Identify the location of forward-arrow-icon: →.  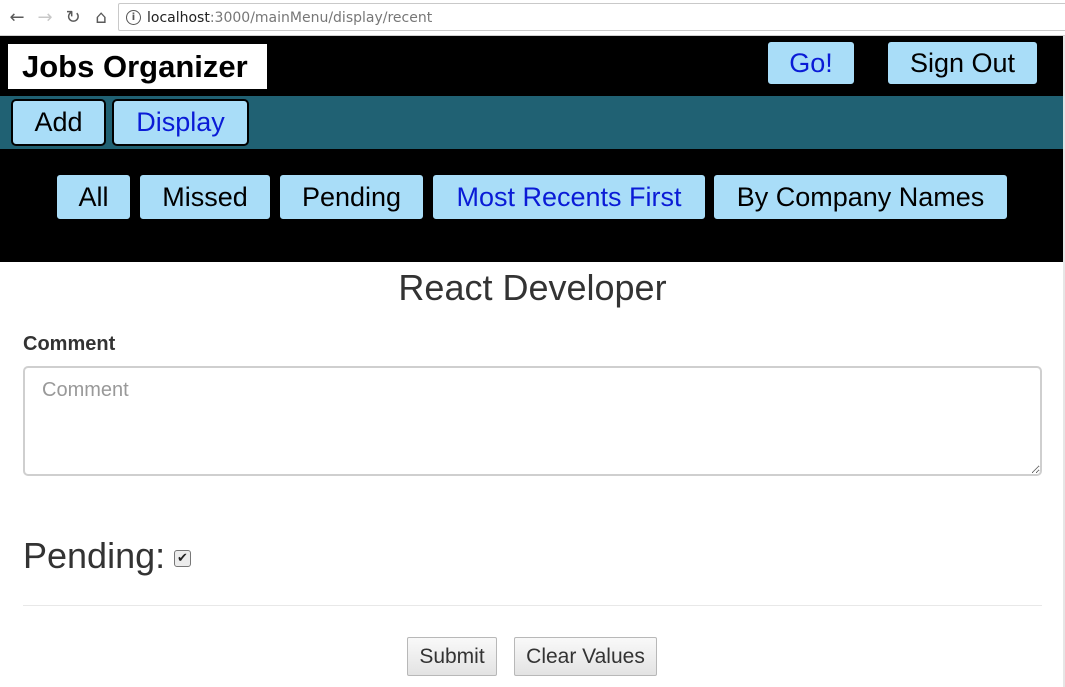
(45, 17).